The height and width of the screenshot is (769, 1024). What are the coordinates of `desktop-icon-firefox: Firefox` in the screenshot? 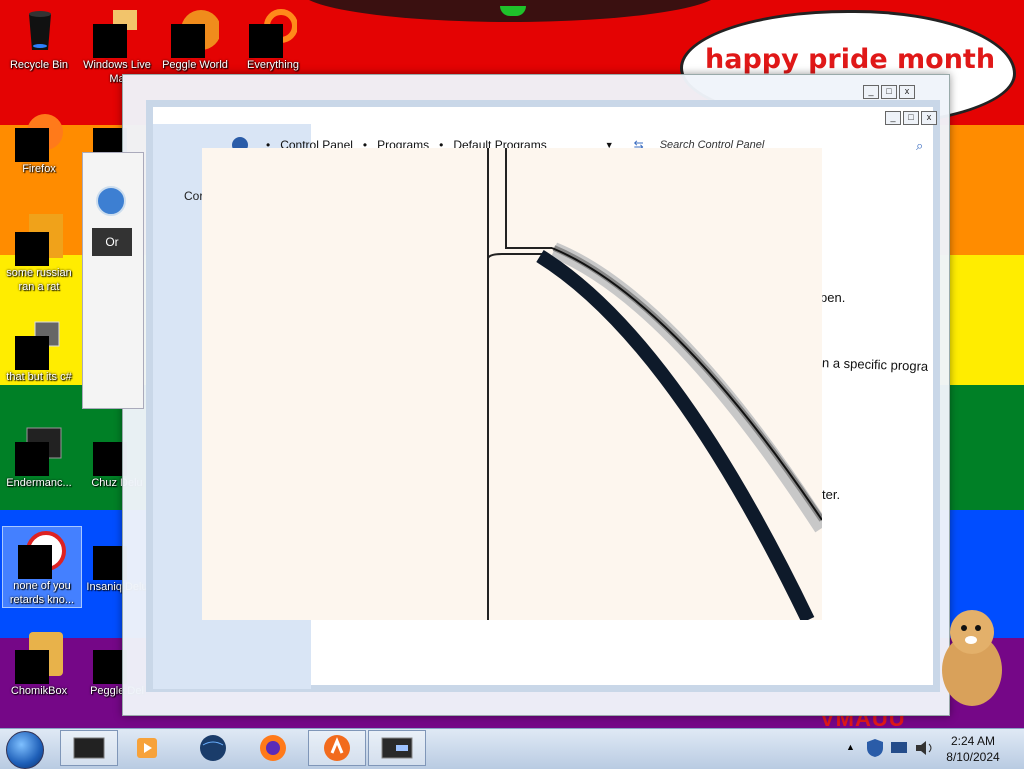 It's located at (39, 143).